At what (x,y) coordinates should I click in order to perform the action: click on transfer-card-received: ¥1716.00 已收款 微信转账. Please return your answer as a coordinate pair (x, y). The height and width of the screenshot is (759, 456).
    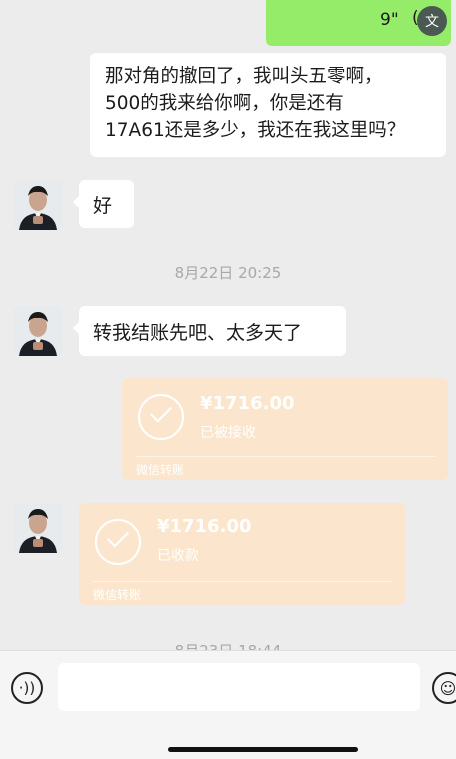
    Looking at the image, I should click on (242, 554).